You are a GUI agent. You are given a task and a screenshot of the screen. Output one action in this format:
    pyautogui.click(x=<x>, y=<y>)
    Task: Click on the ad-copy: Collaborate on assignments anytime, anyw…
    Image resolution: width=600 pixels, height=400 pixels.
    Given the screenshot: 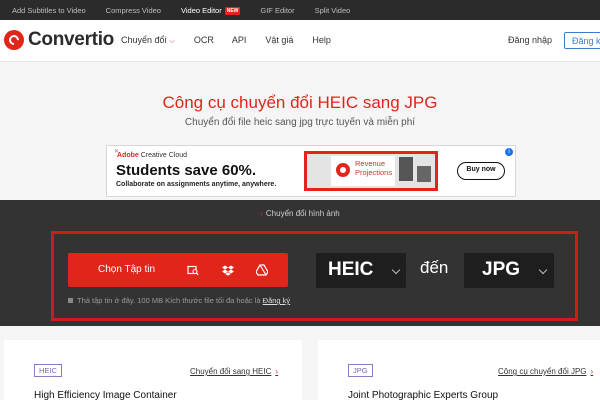 What is the action you would take?
    pyautogui.click(x=196, y=184)
    